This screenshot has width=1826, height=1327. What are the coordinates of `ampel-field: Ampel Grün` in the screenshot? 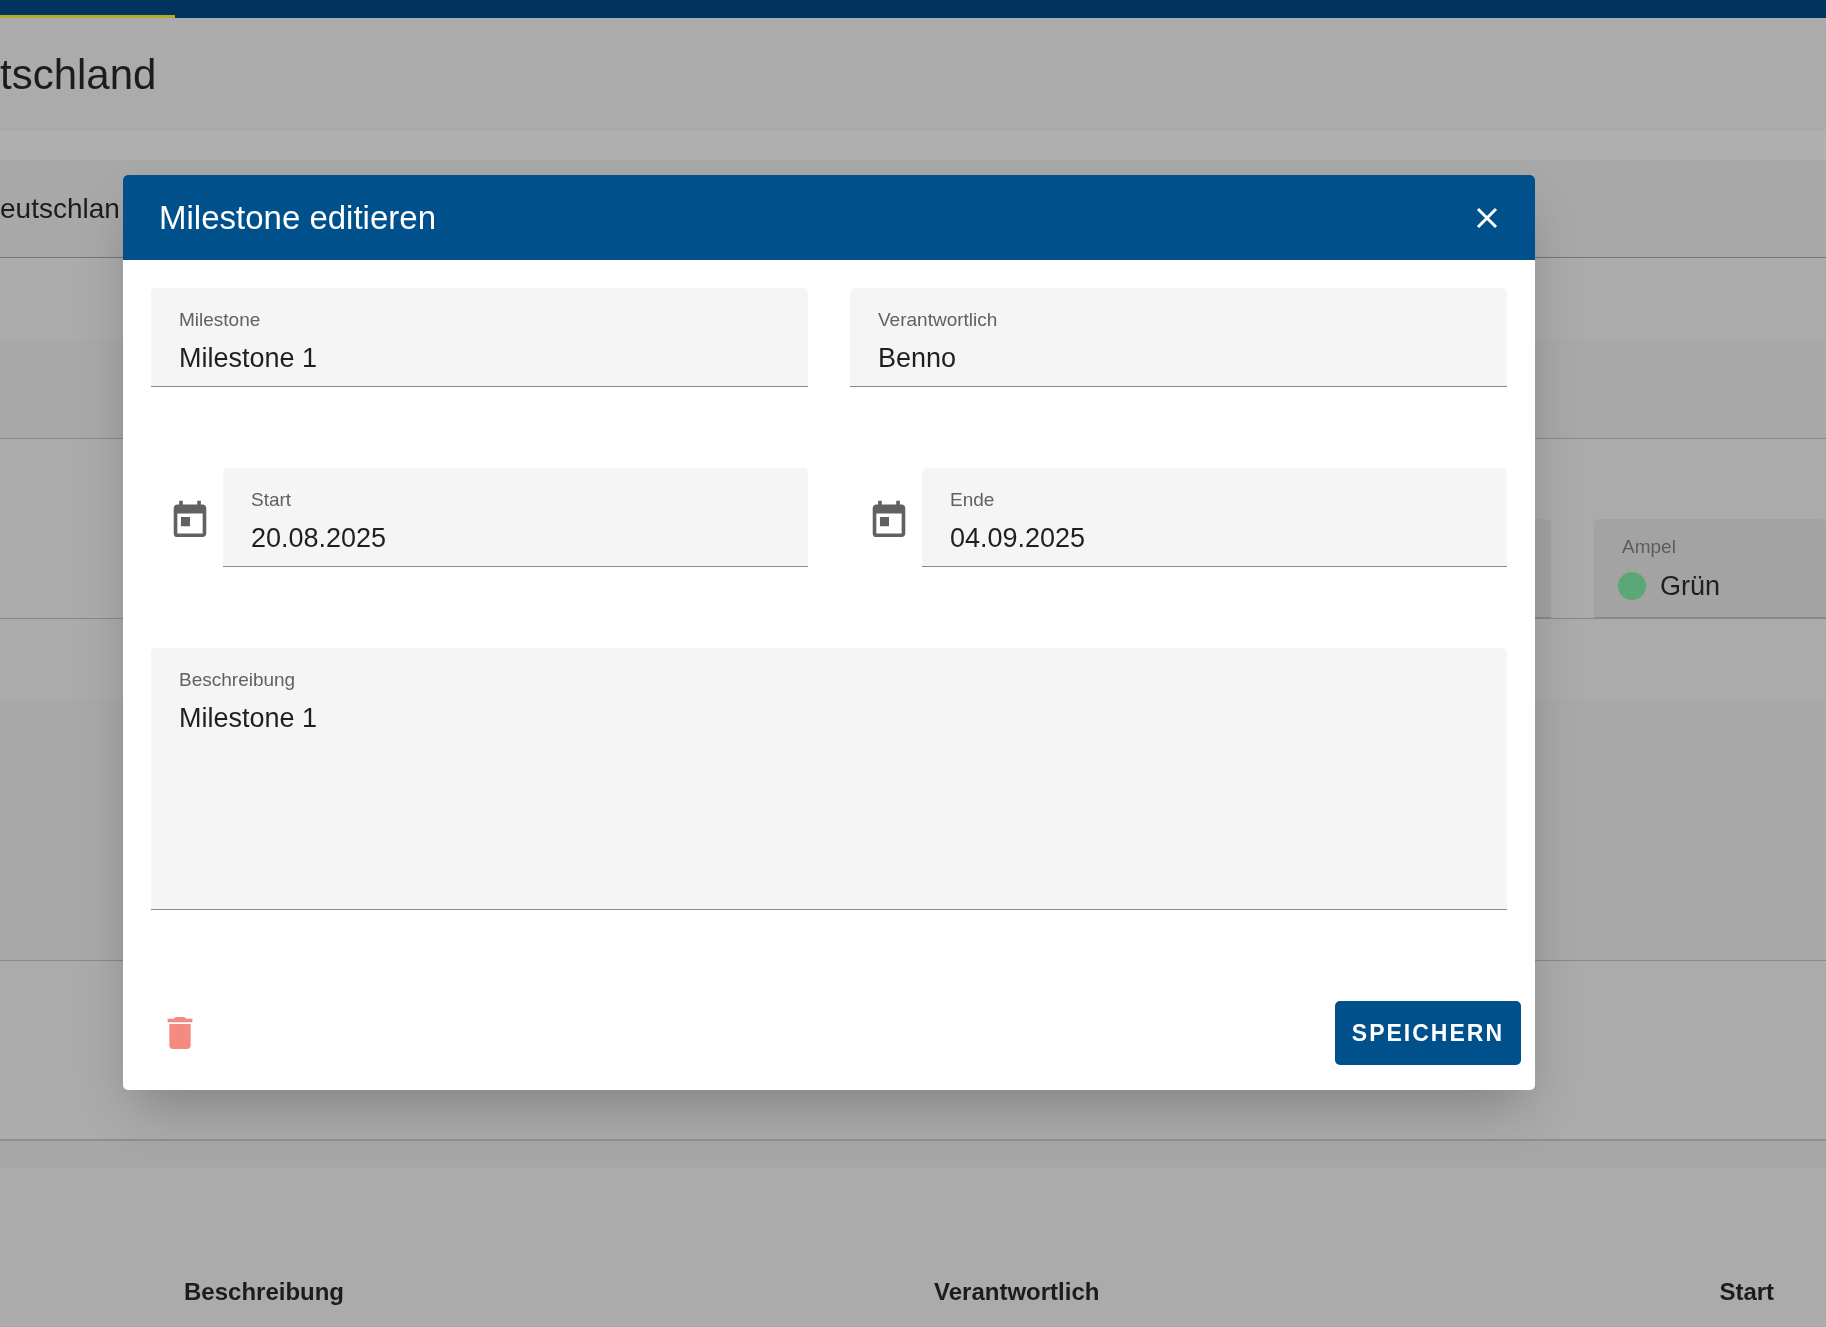 It's located at (1710, 568).